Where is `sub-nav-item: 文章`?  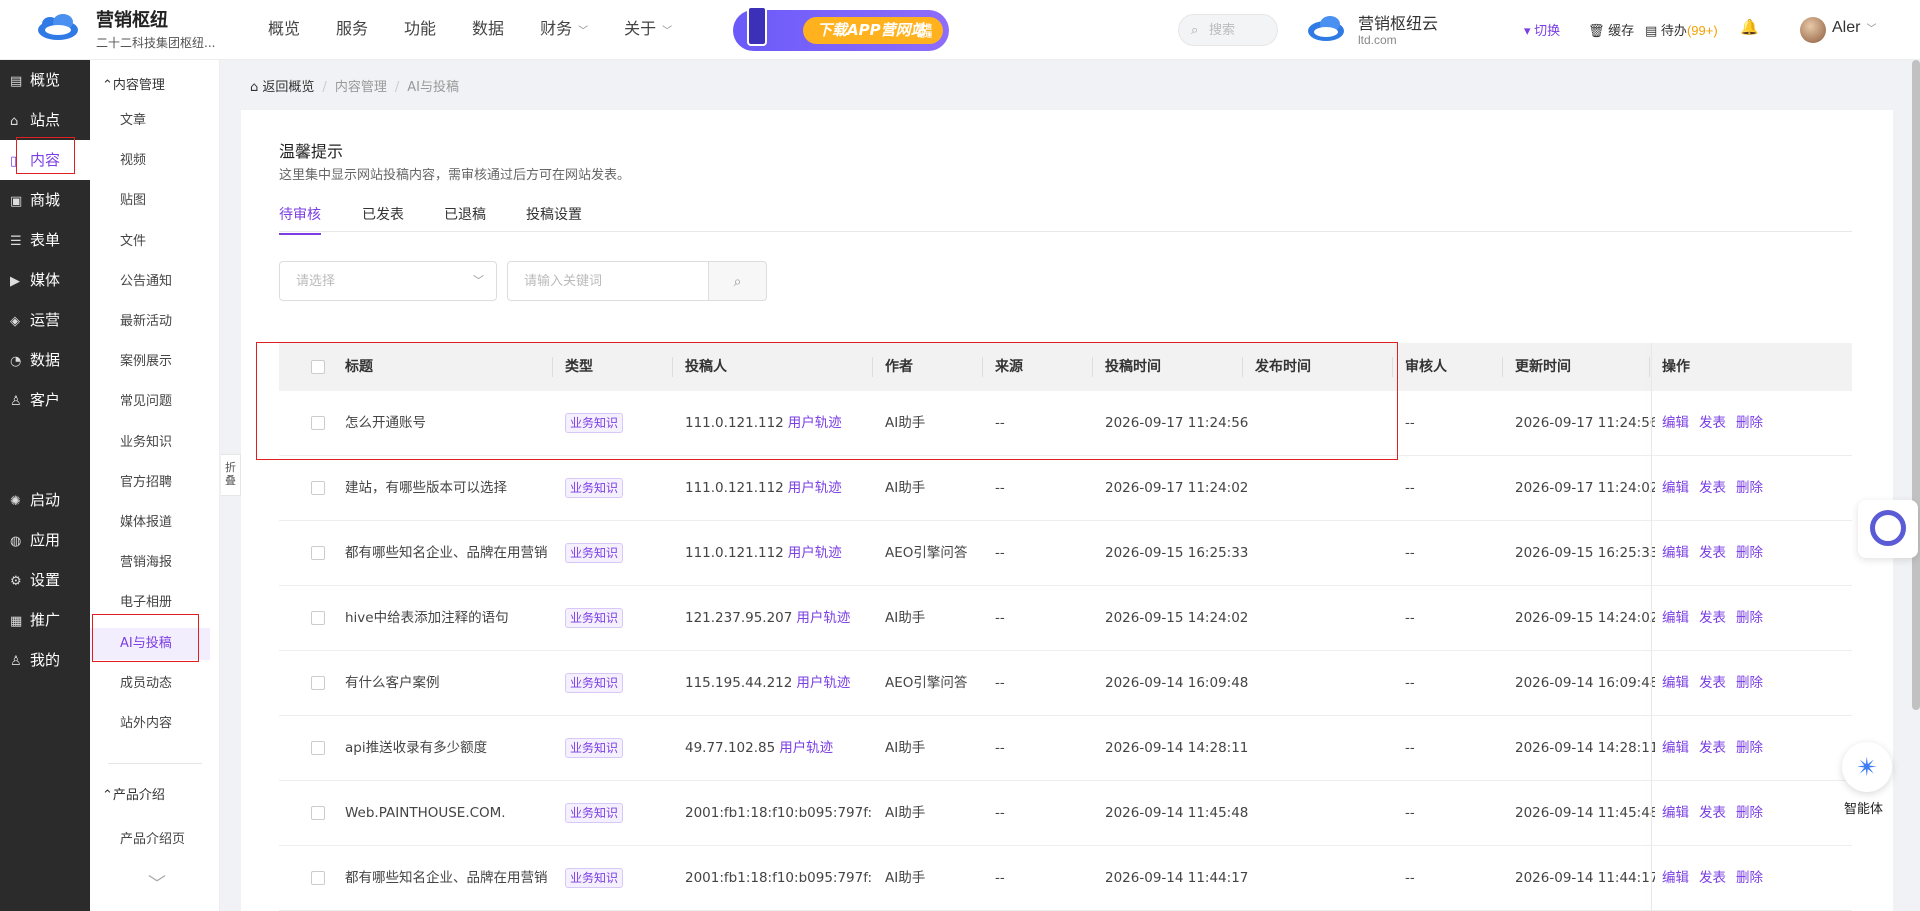 sub-nav-item: 文章 is located at coordinates (150, 121).